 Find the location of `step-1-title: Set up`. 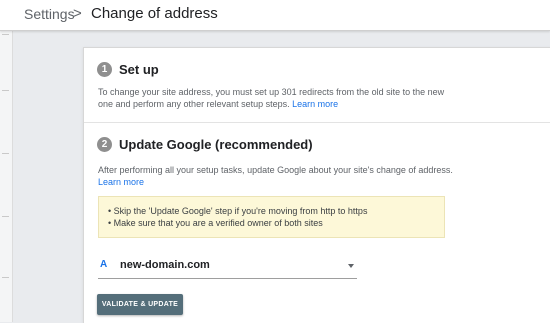

step-1-title: Set up is located at coordinates (139, 69).